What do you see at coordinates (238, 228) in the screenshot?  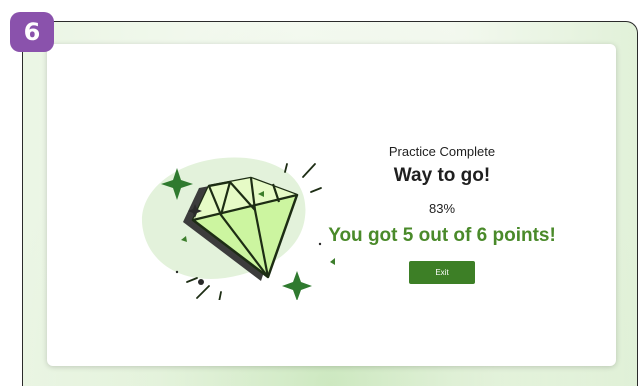 I see `diamond-illustration-icon` at bounding box center [238, 228].